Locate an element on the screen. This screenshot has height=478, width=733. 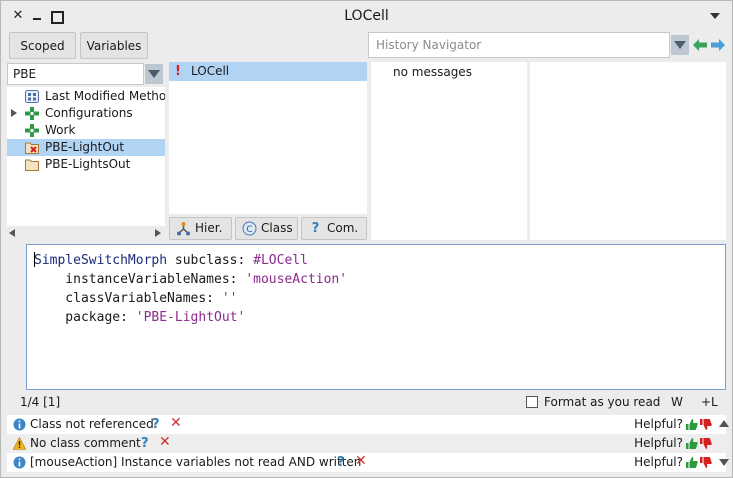
package-horizontal-scrollbar is located at coordinates (86, 233).